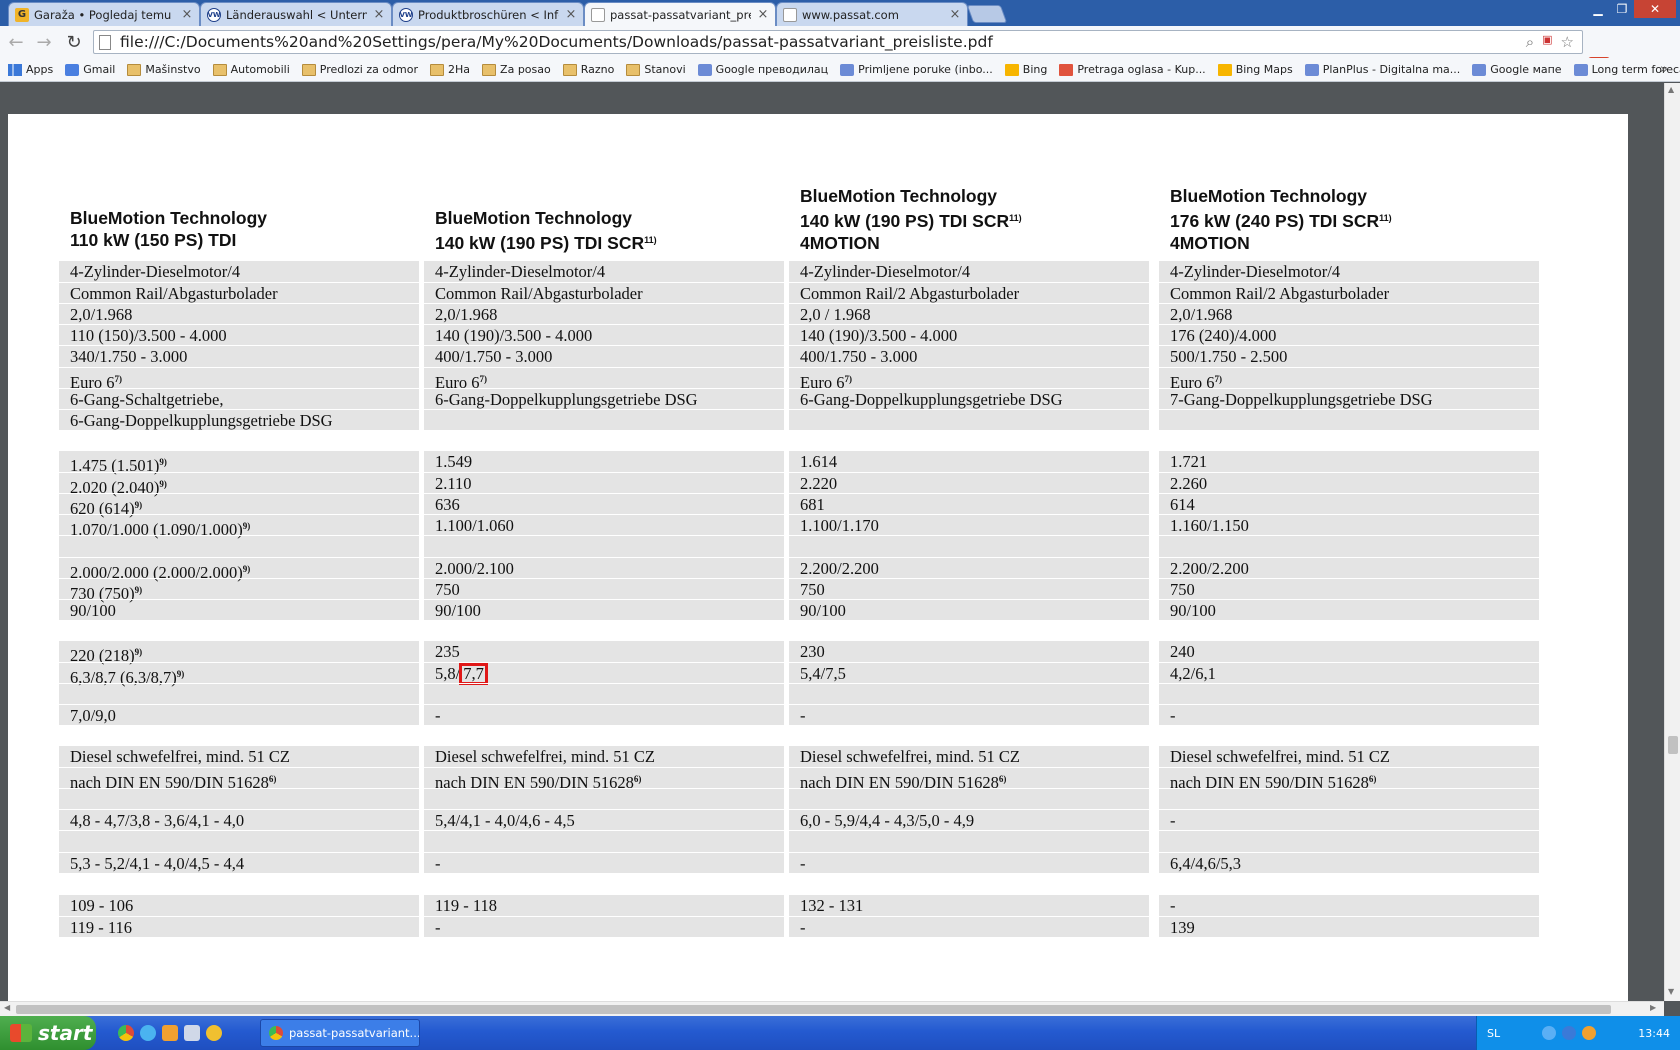 The height and width of the screenshot is (1050, 1680). I want to click on folder-icon, so click(489, 69).